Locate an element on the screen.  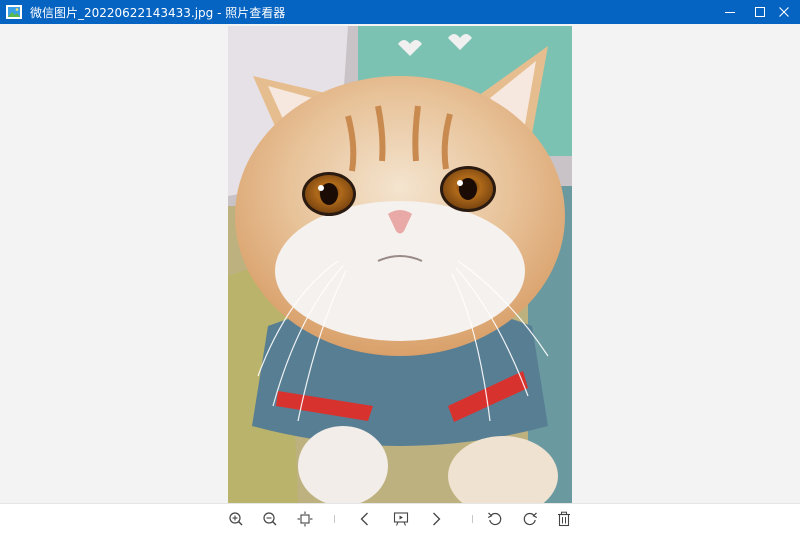
next-icon is located at coordinates (437, 519).